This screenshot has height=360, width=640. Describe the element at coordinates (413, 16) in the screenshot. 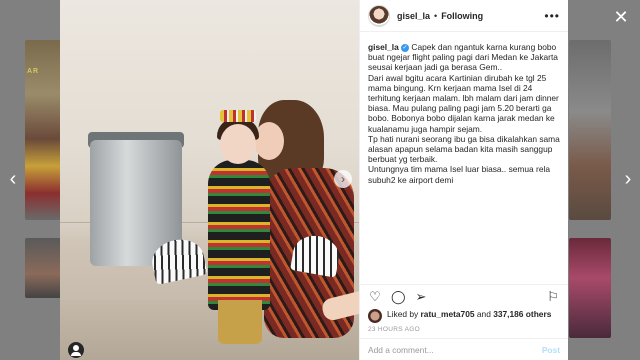

I see `author-username: gisel_la` at that location.